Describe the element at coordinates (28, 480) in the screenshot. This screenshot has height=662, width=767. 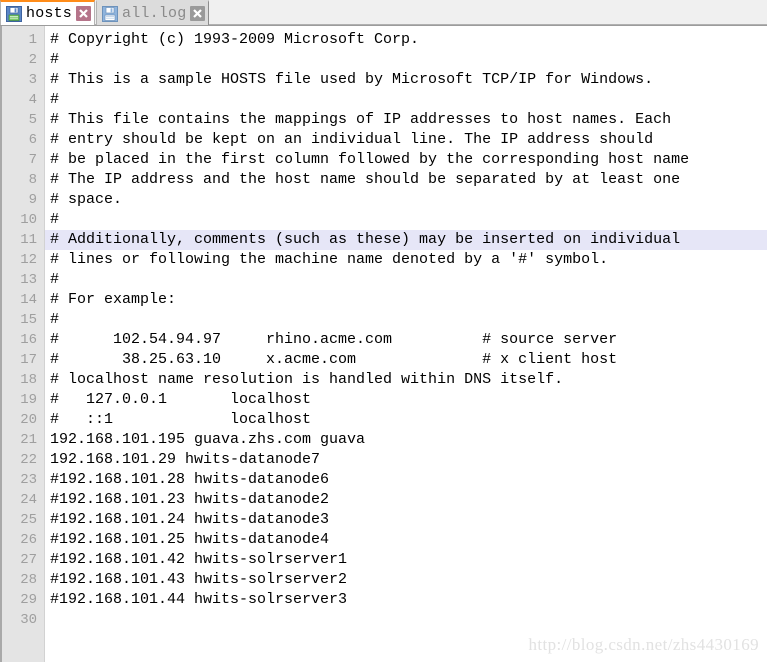
I see `line-number: 23` at that location.